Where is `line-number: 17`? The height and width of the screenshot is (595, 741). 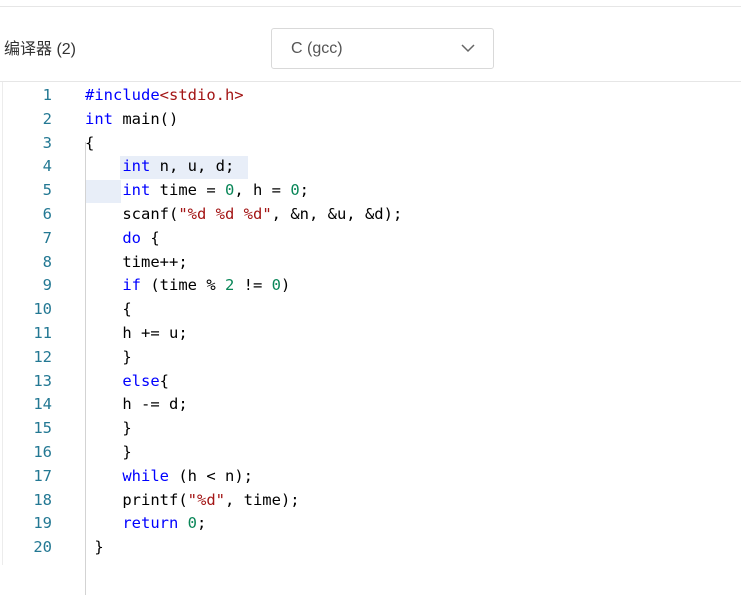
line-number: 17 is located at coordinates (42, 475).